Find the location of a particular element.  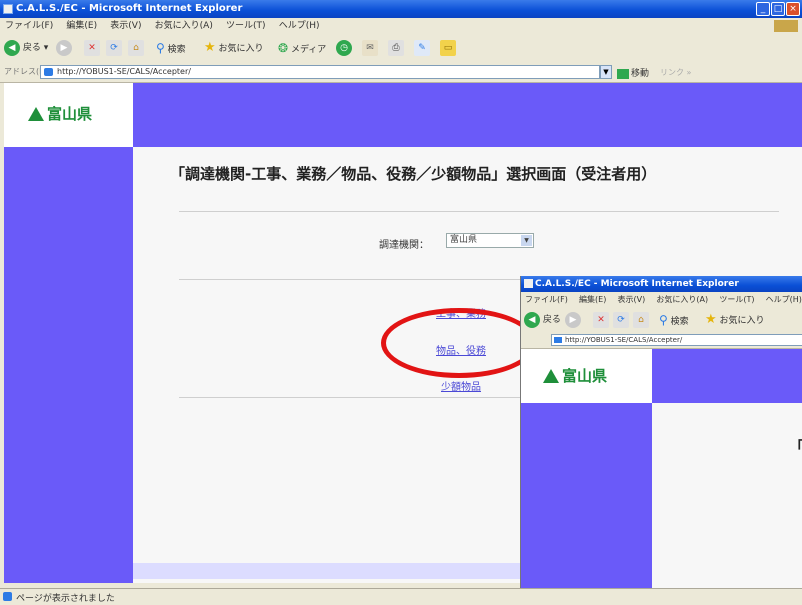

go-arrow-icon is located at coordinates (623, 73).